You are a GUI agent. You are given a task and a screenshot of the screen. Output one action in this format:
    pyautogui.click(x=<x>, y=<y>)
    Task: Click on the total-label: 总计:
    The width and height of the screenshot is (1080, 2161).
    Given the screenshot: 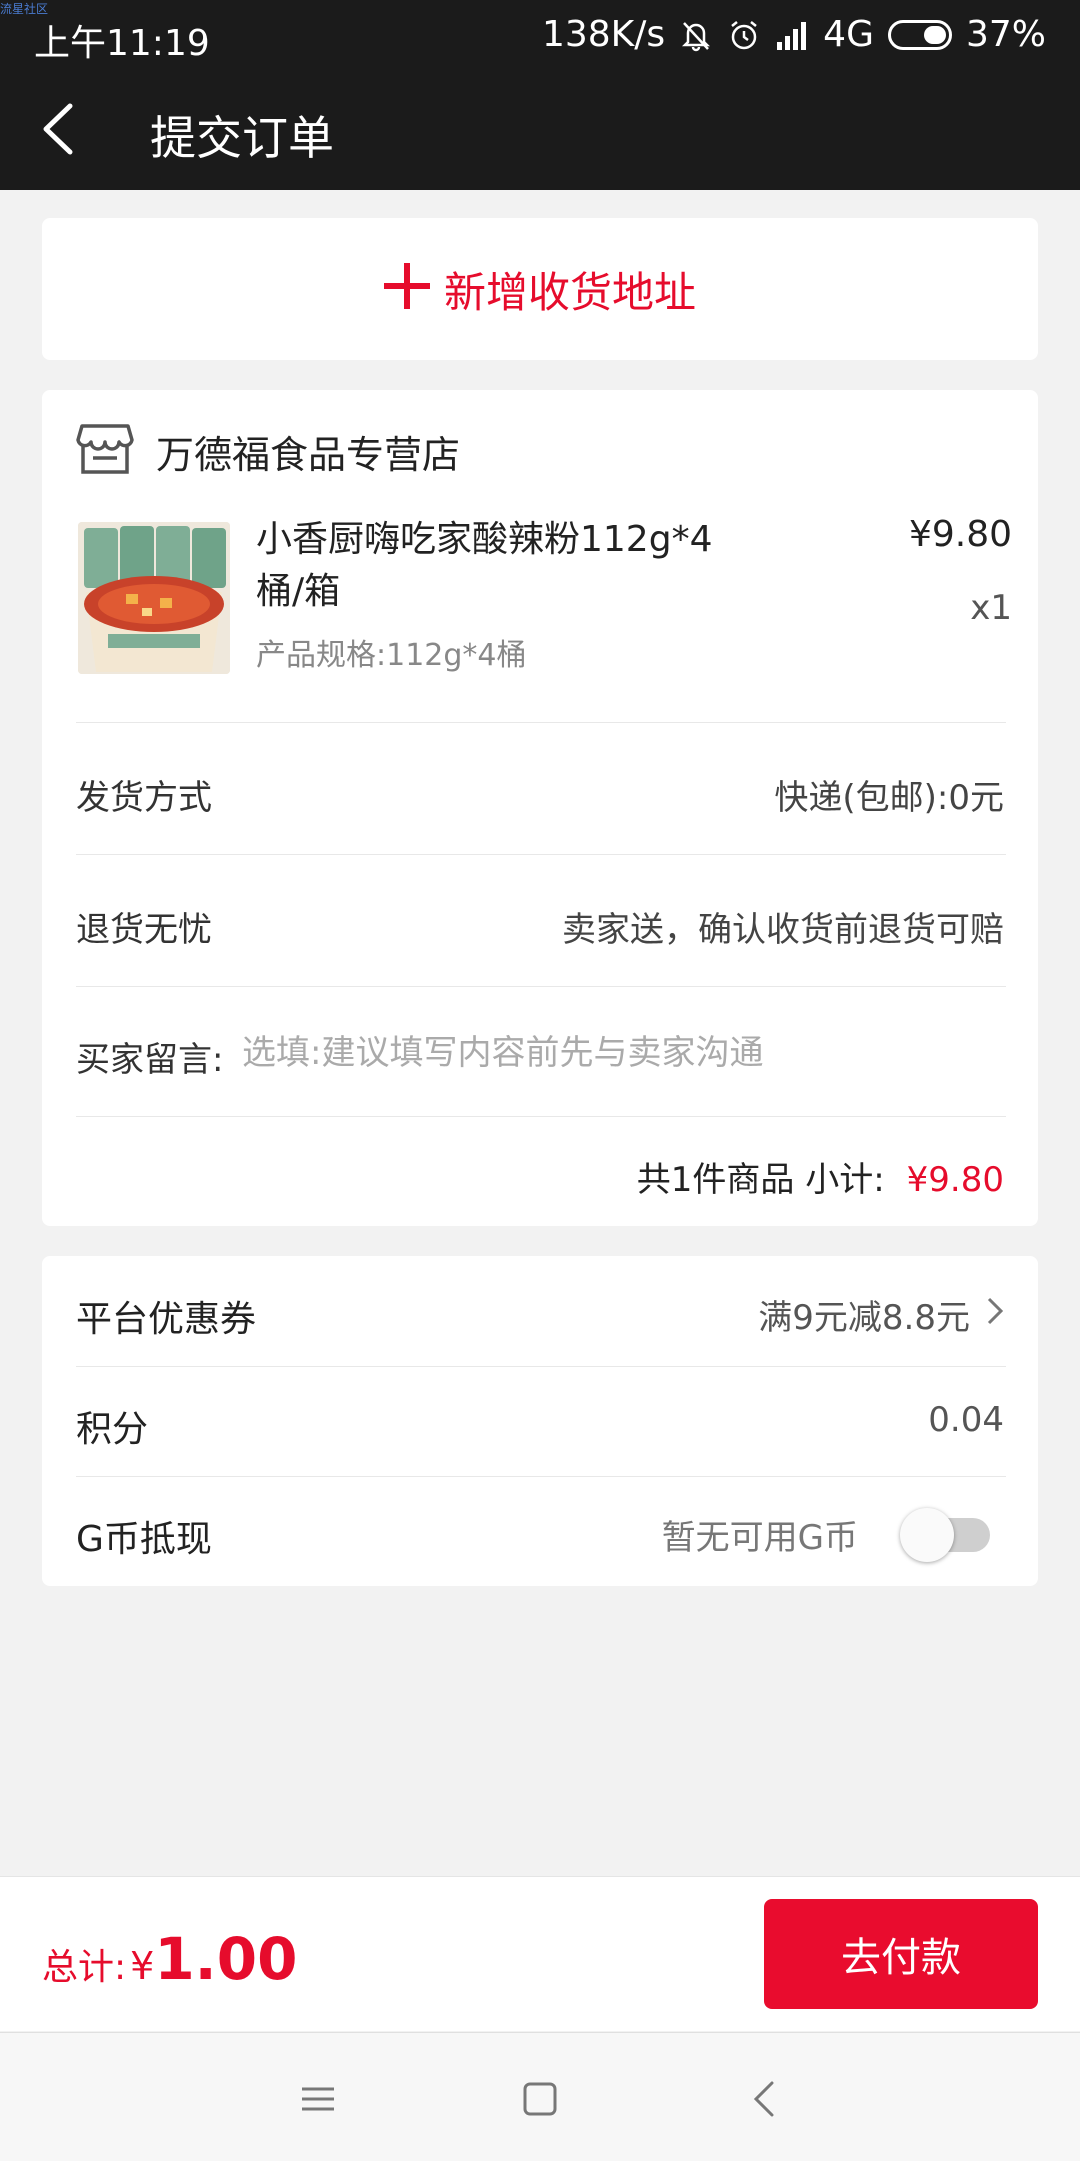 What is the action you would take?
    pyautogui.click(x=84, y=1967)
    